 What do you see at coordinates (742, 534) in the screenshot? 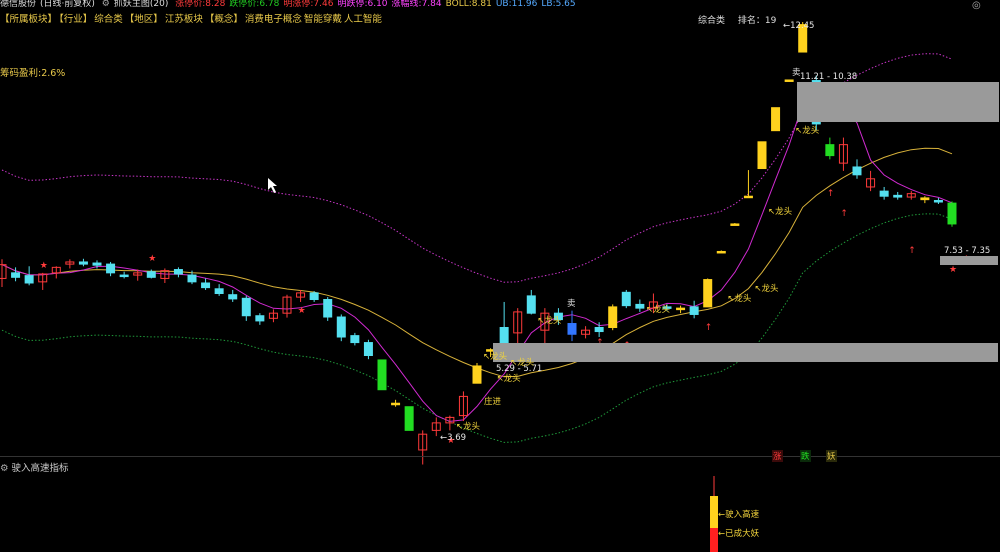
I see `demon-text: 已成大妖` at bounding box center [742, 534].